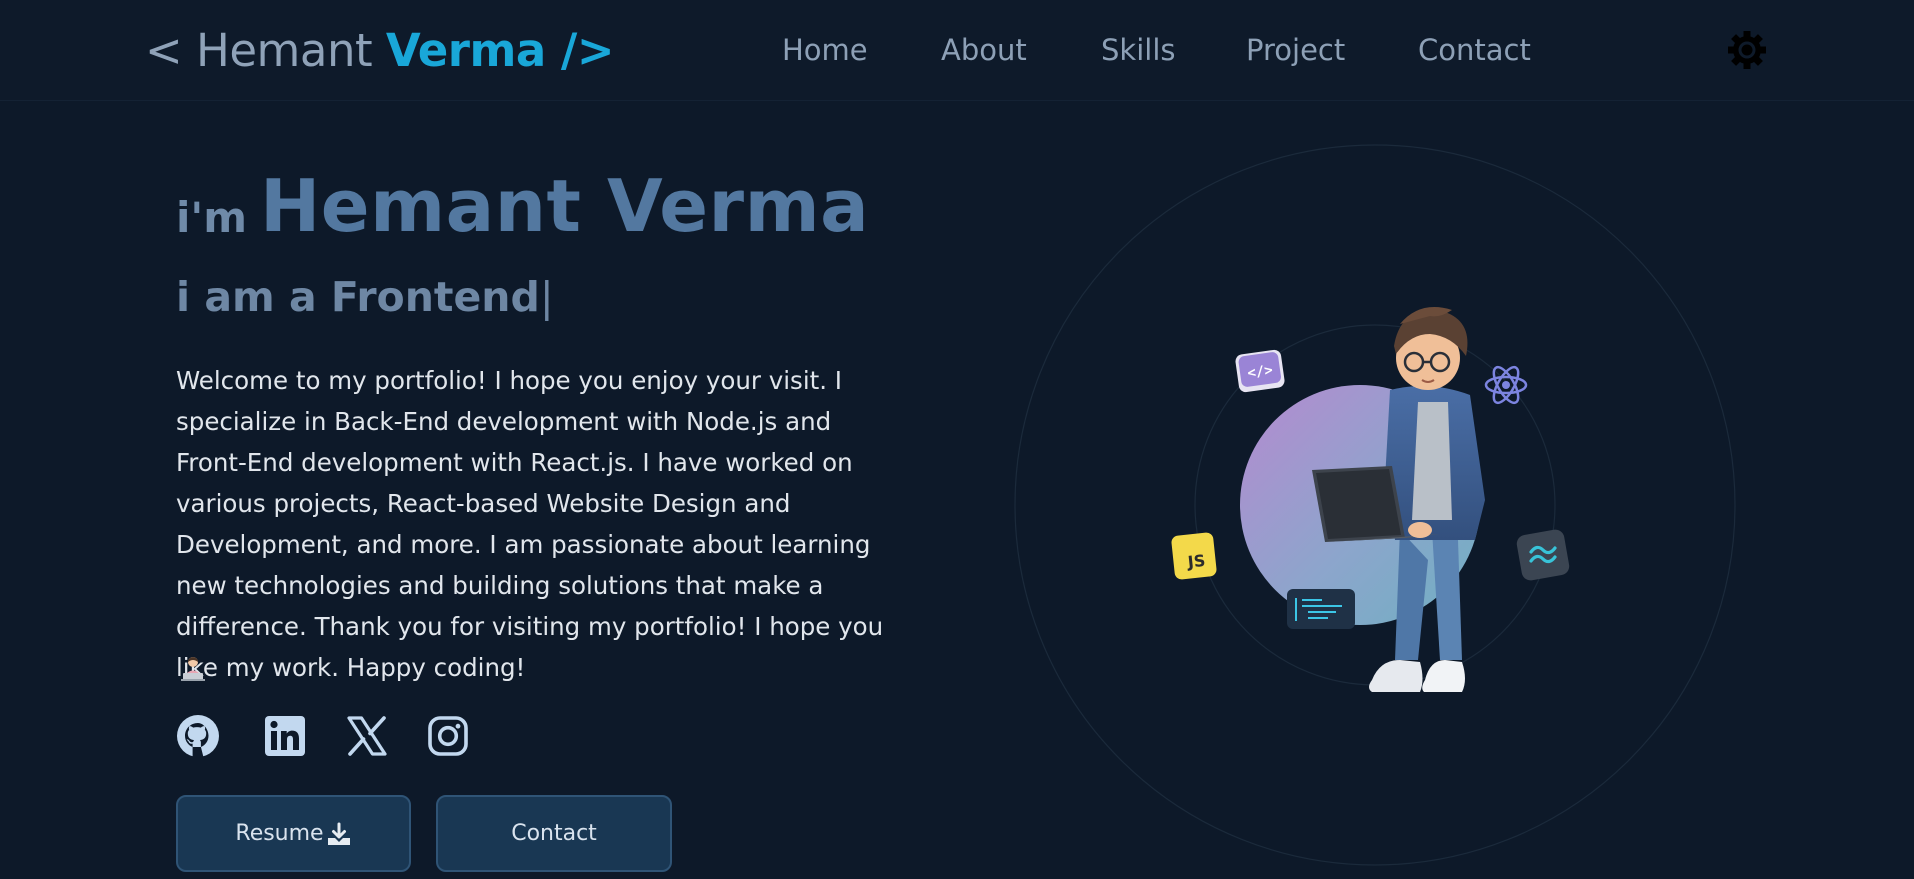 The width and height of the screenshot is (1914, 879). I want to click on download-icon, so click(338, 833).